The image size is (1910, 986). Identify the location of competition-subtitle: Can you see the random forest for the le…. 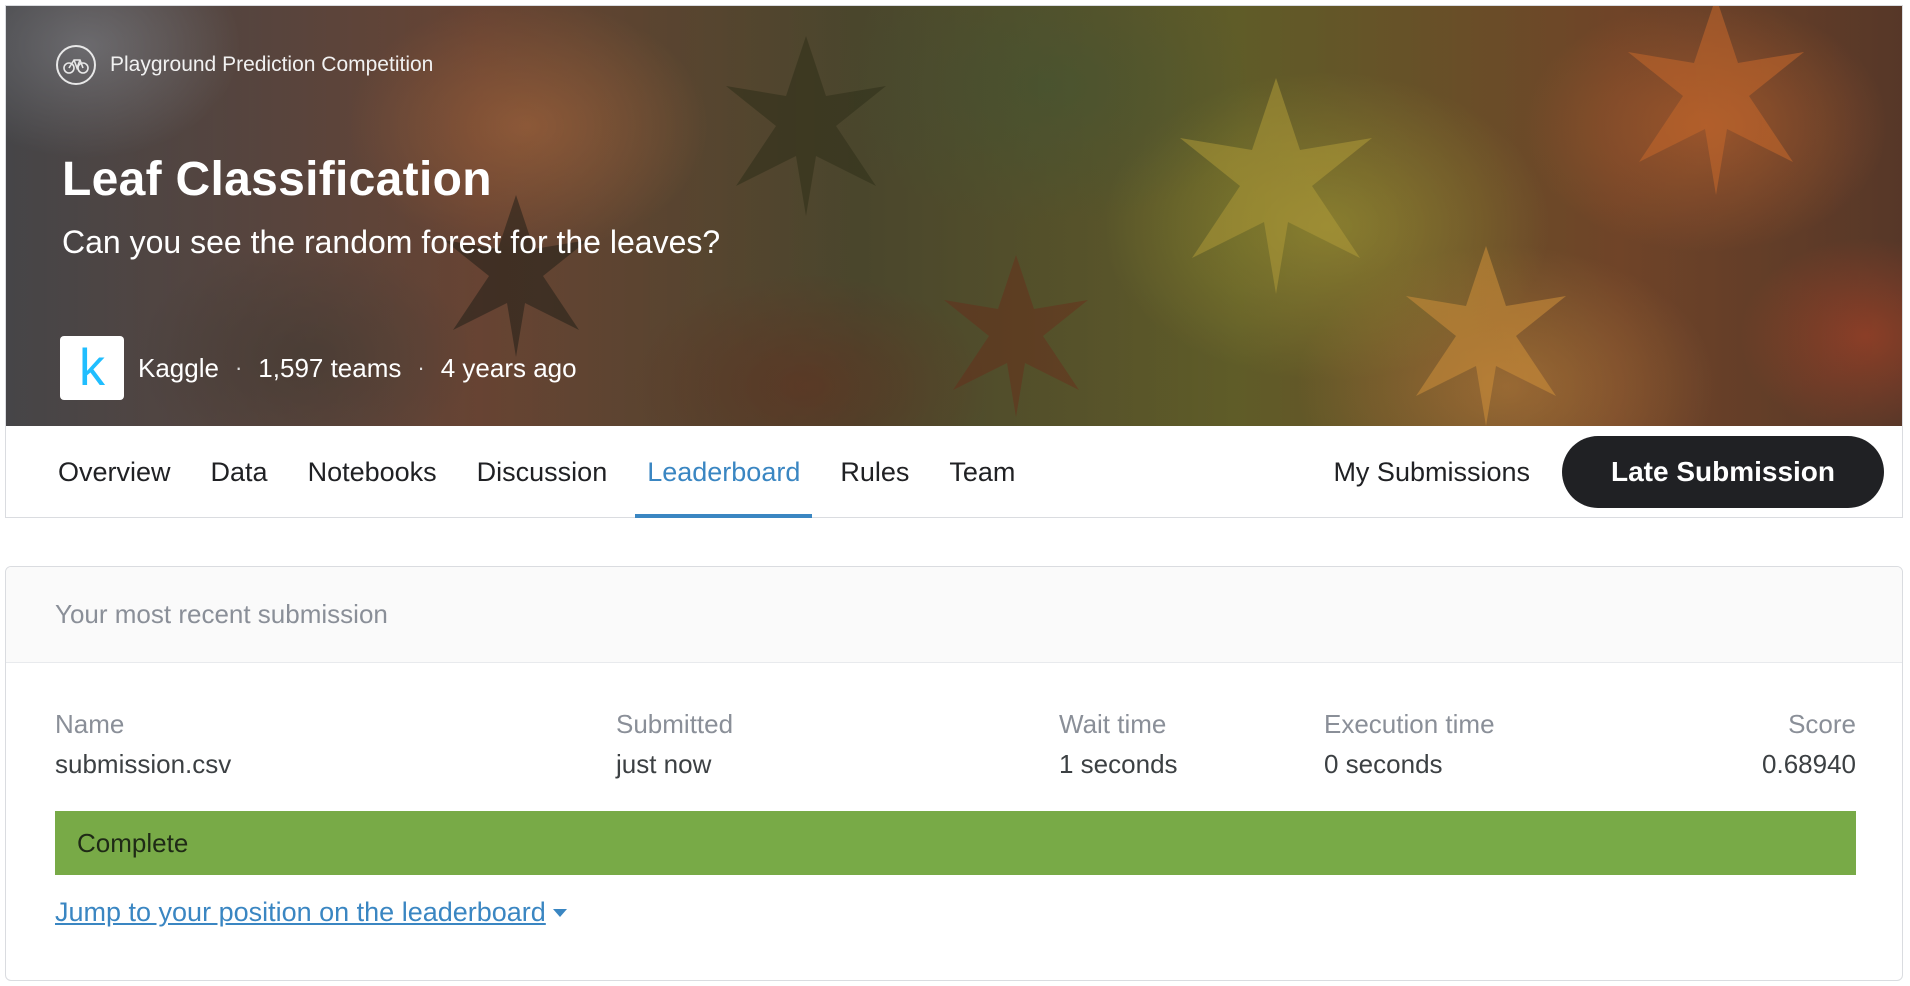
(391, 242).